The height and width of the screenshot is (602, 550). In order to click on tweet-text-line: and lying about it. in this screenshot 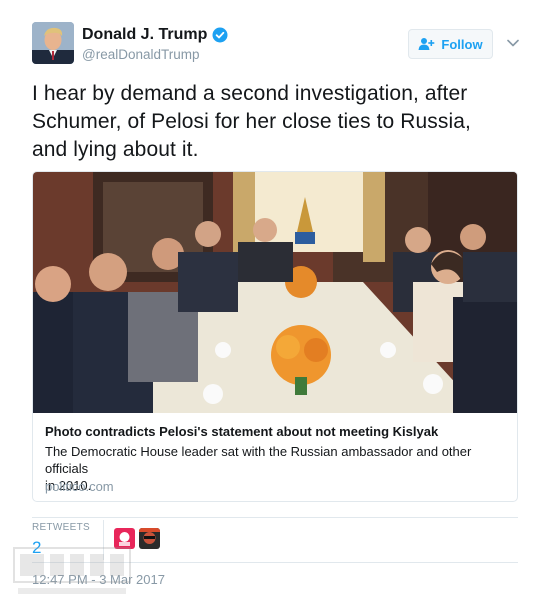, I will do `click(115, 149)`.